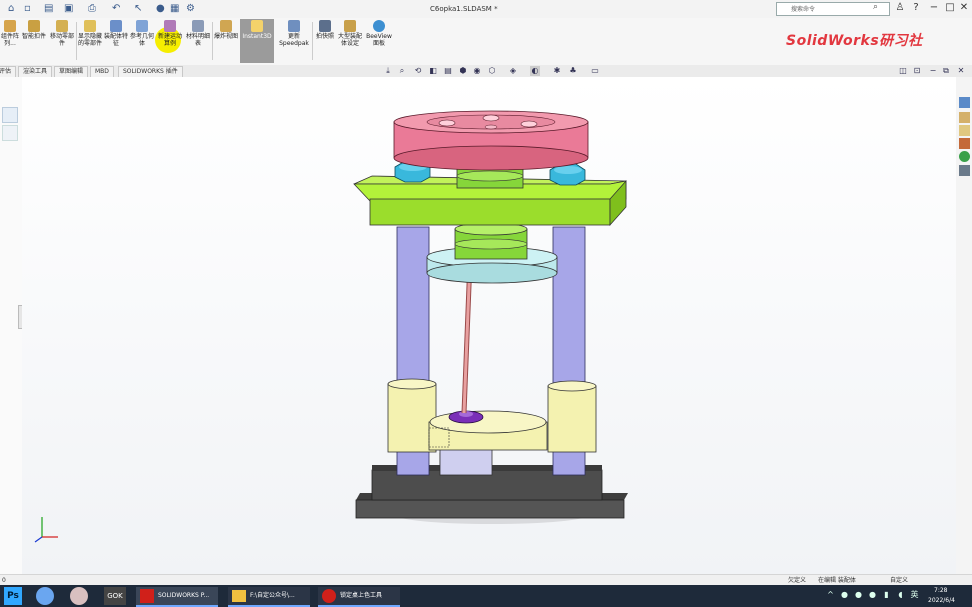  Describe the element at coordinates (257, 30) in the screenshot. I see `ribbon-btn-instant3d: Instant3D` at that location.